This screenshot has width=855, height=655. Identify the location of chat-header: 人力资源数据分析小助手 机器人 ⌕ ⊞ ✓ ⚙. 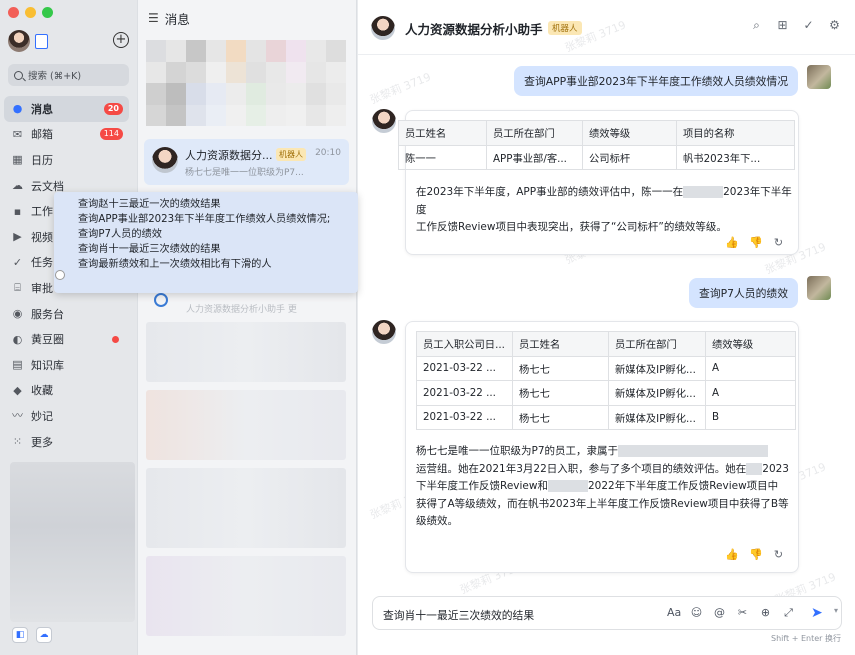
(606, 27).